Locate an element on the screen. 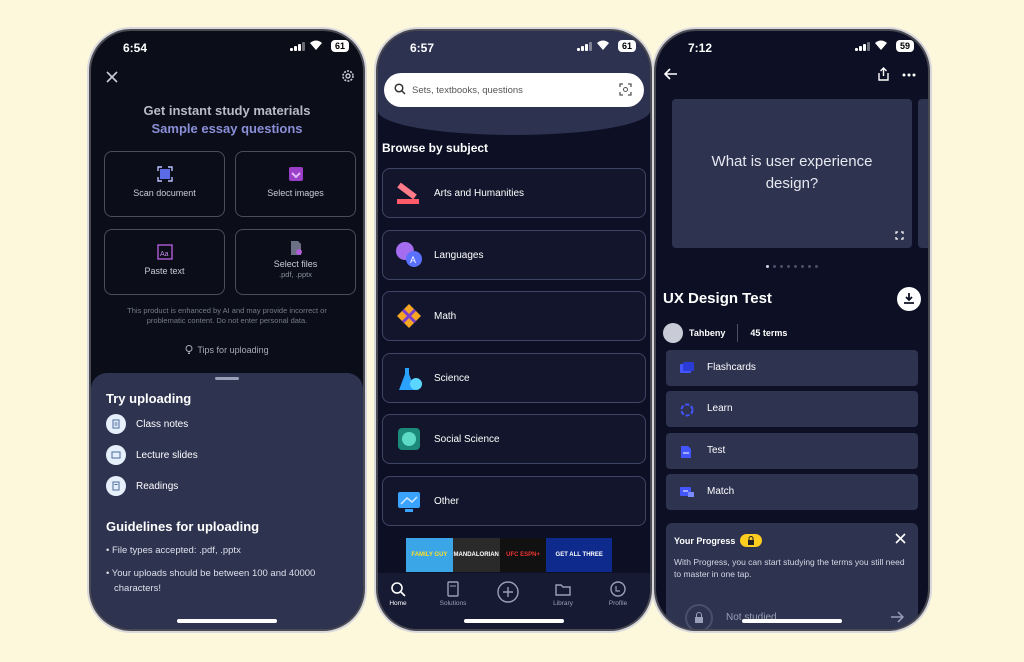 This screenshot has width=1024, height=662. battery-icon: 59 is located at coordinates (904, 46).